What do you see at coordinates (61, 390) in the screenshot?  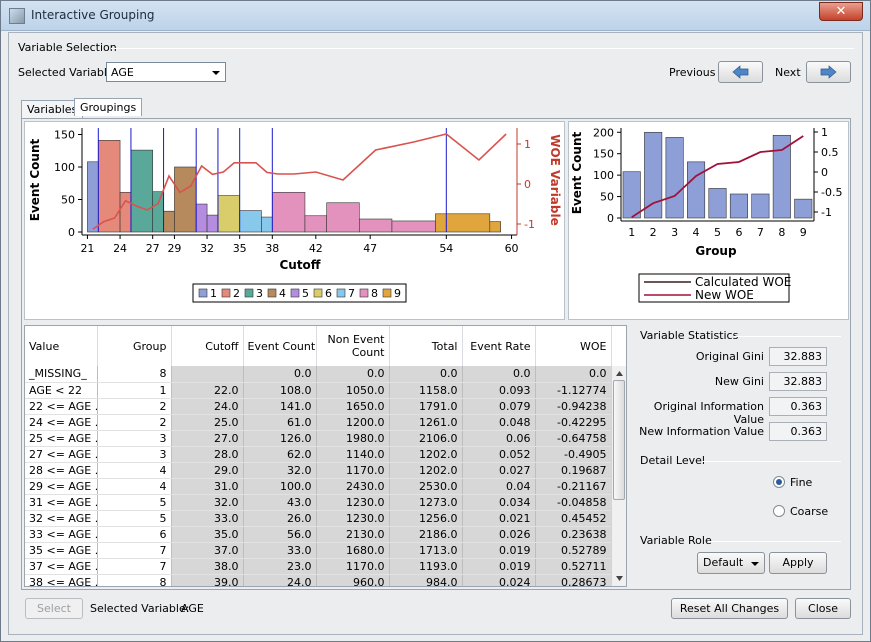 I see `value-cell: AGE < 22` at bounding box center [61, 390].